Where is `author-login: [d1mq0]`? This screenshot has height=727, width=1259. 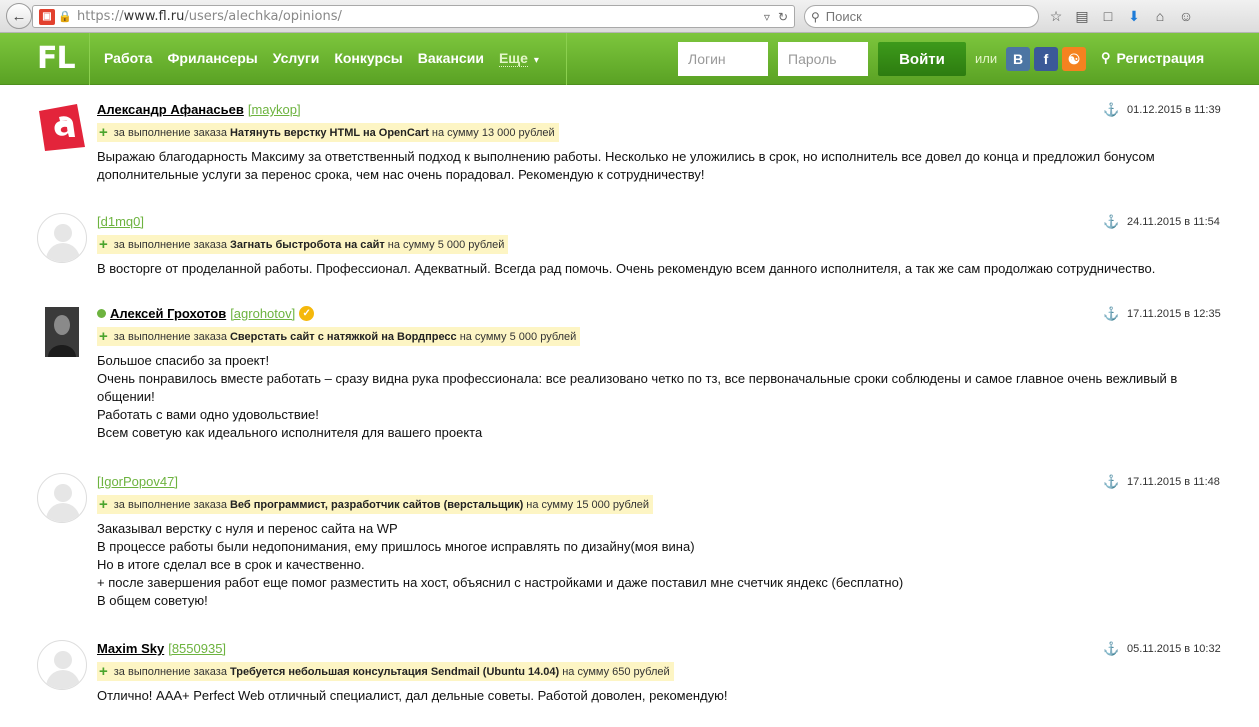 author-login: [d1mq0] is located at coordinates (120, 221).